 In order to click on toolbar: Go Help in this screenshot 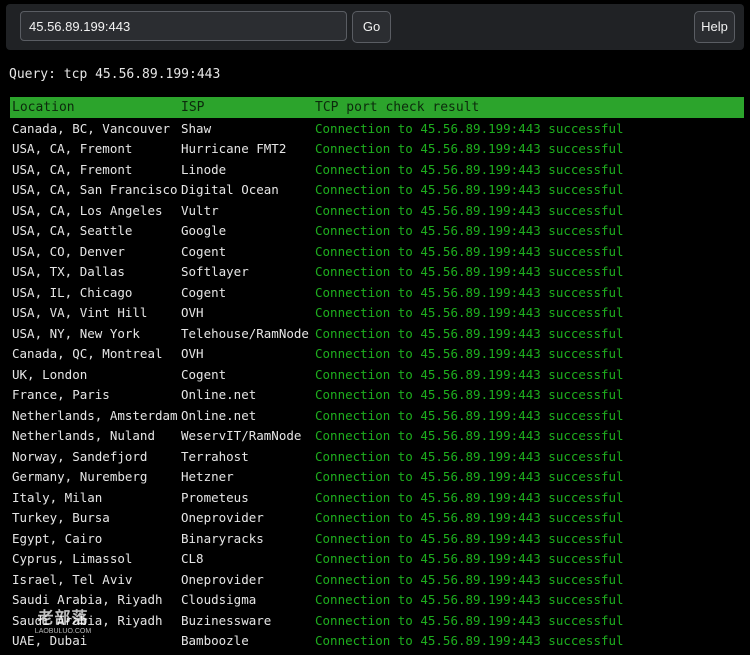, I will do `click(375, 27)`.